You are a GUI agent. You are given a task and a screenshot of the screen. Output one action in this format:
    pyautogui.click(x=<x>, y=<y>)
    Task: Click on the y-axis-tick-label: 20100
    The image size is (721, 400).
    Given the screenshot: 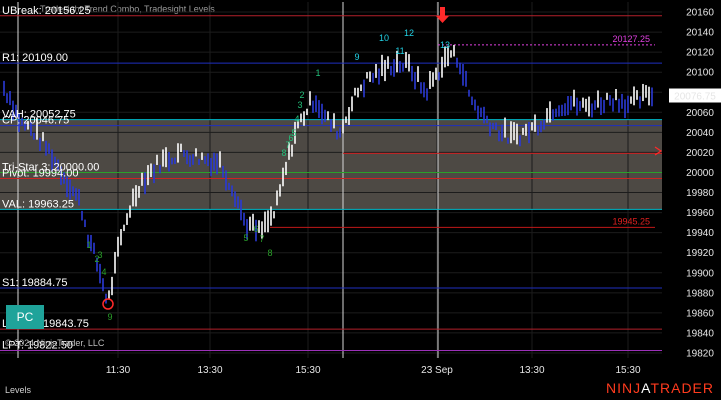 What is the action you would take?
    pyautogui.click(x=700, y=73)
    